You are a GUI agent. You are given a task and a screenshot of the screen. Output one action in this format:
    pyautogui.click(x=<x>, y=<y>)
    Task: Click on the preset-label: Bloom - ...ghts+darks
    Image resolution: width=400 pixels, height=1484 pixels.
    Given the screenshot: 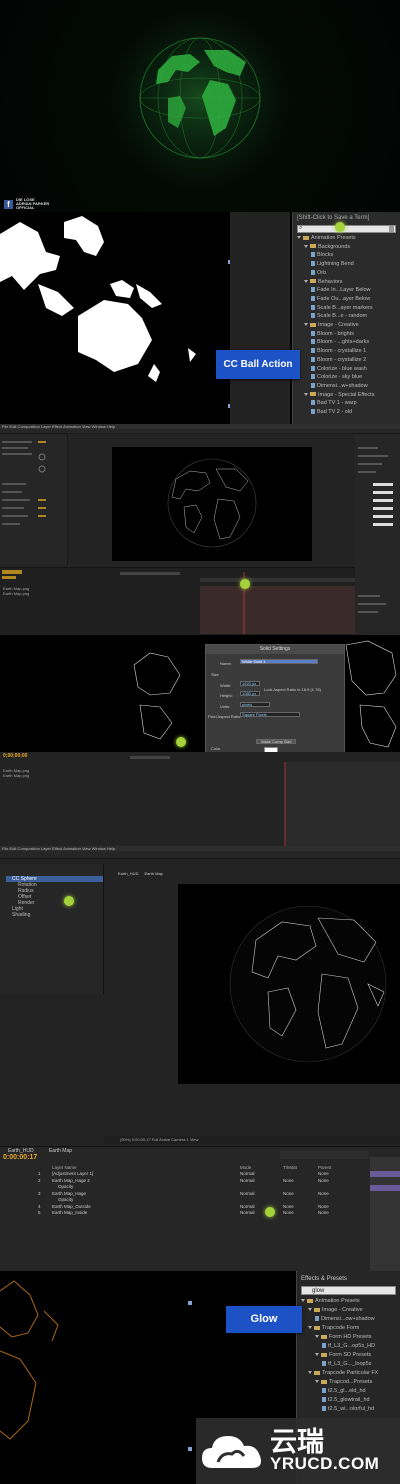 What is the action you would take?
    pyautogui.click(x=343, y=342)
    